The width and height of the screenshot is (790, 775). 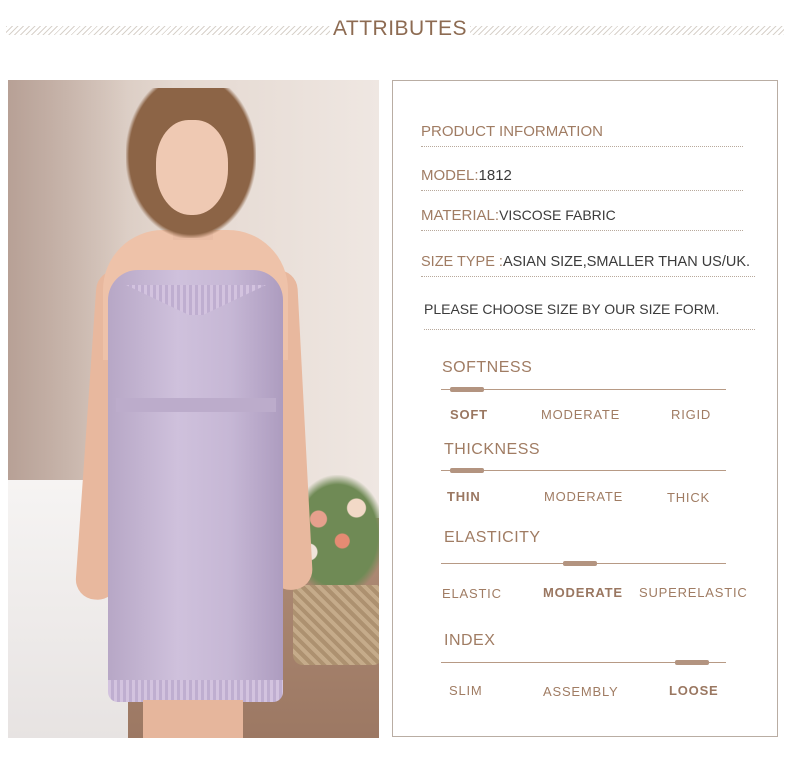 I want to click on material-label: MATERIAL:, so click(x=460, y=215).